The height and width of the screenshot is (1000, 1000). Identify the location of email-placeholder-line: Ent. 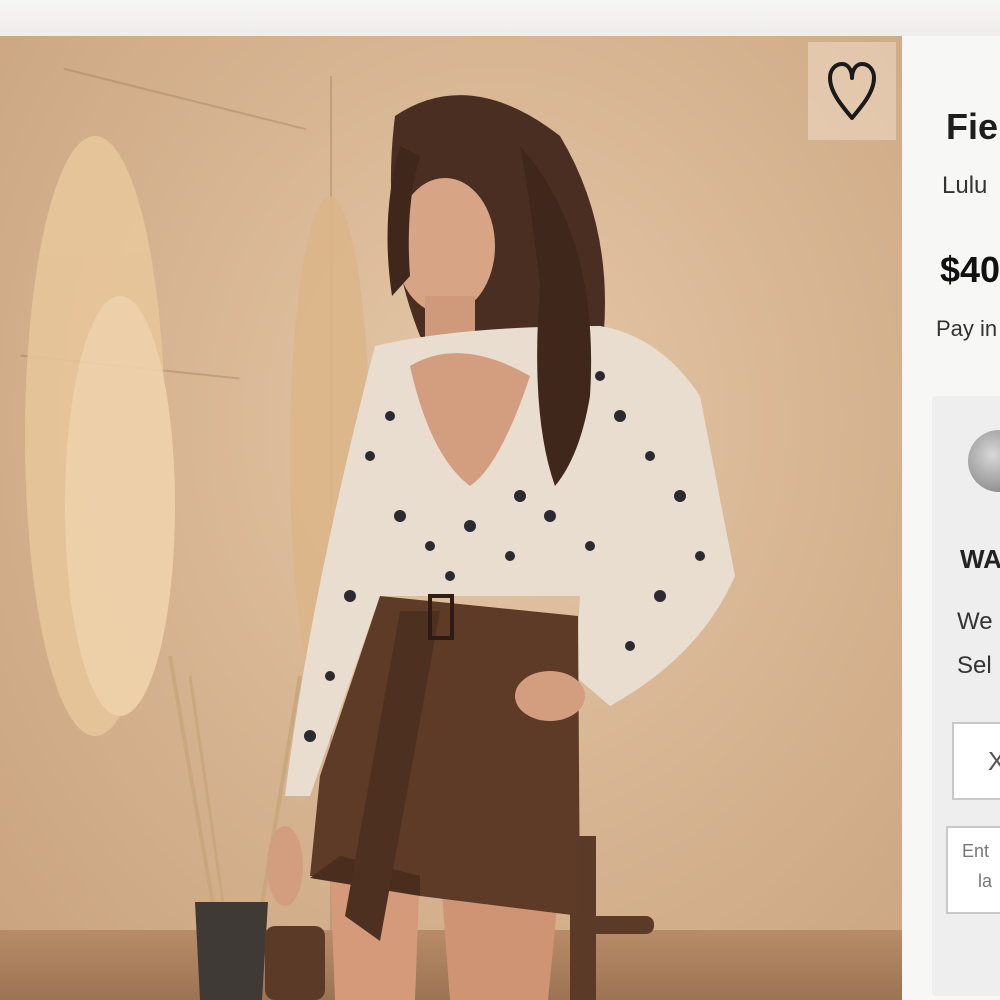
(976, 851).